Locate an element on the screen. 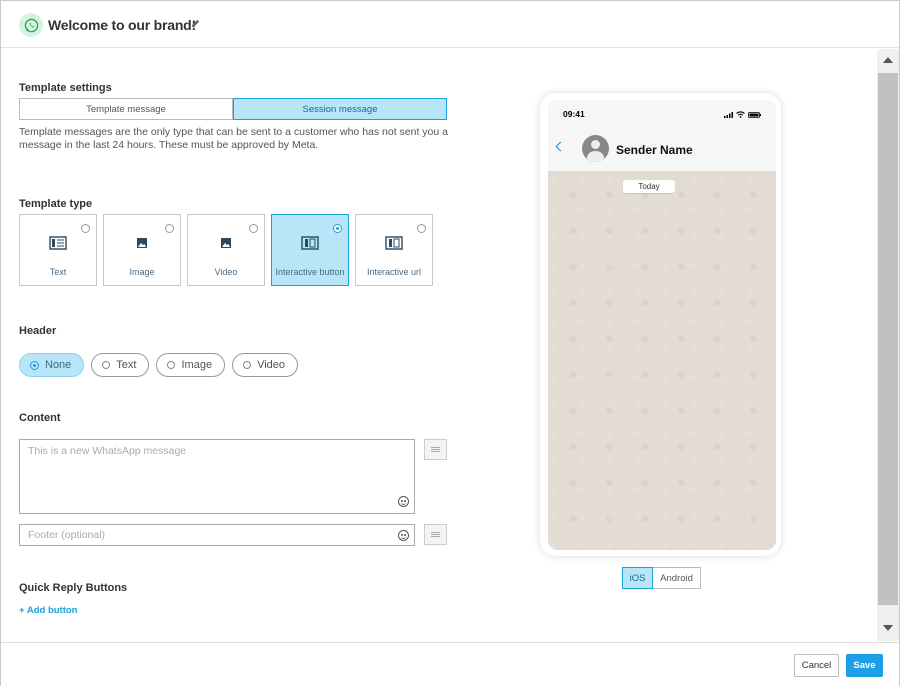  option-label: Video is located at coordinates (271, 365).